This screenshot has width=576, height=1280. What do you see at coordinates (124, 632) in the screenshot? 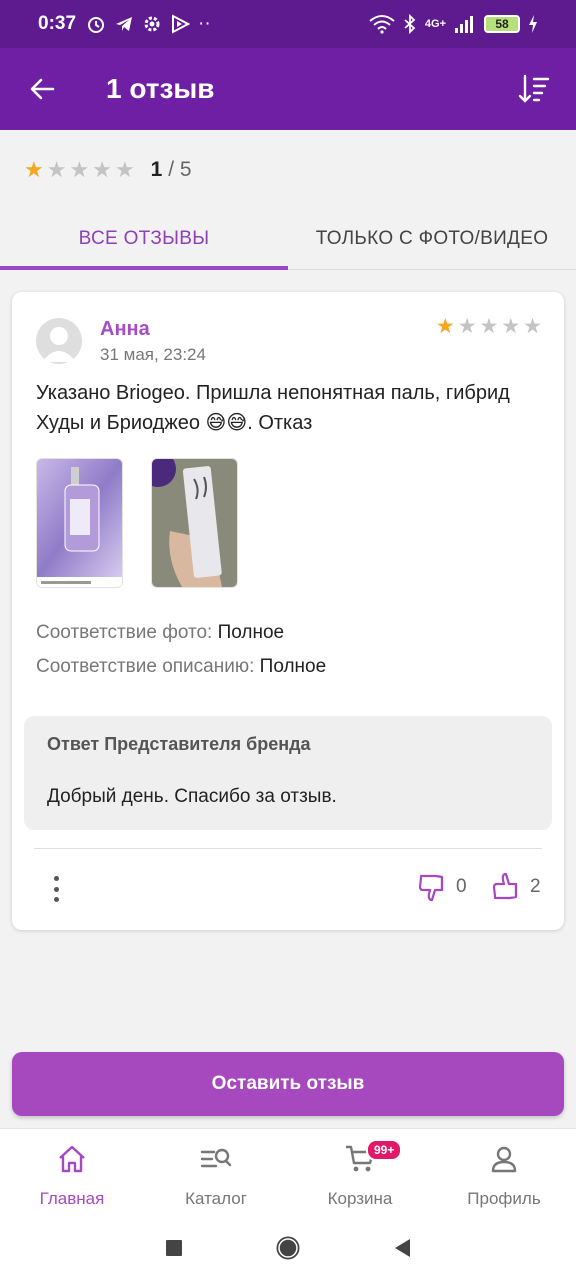
I see `attribute-label: Соответствие фото:` at bounding box center [124, 632].